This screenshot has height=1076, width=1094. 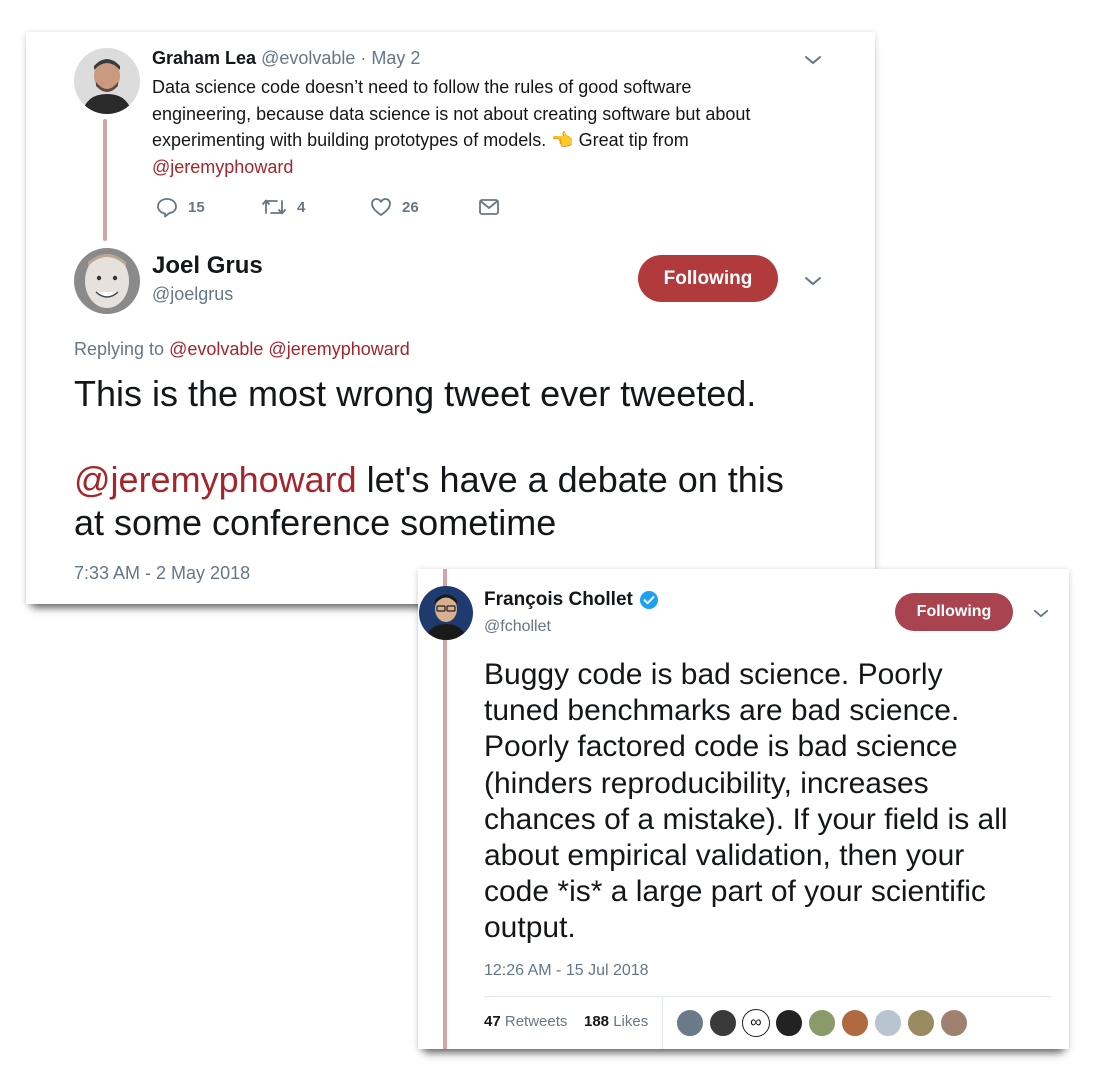 I want to click on divider, so click(x=767, y=996).